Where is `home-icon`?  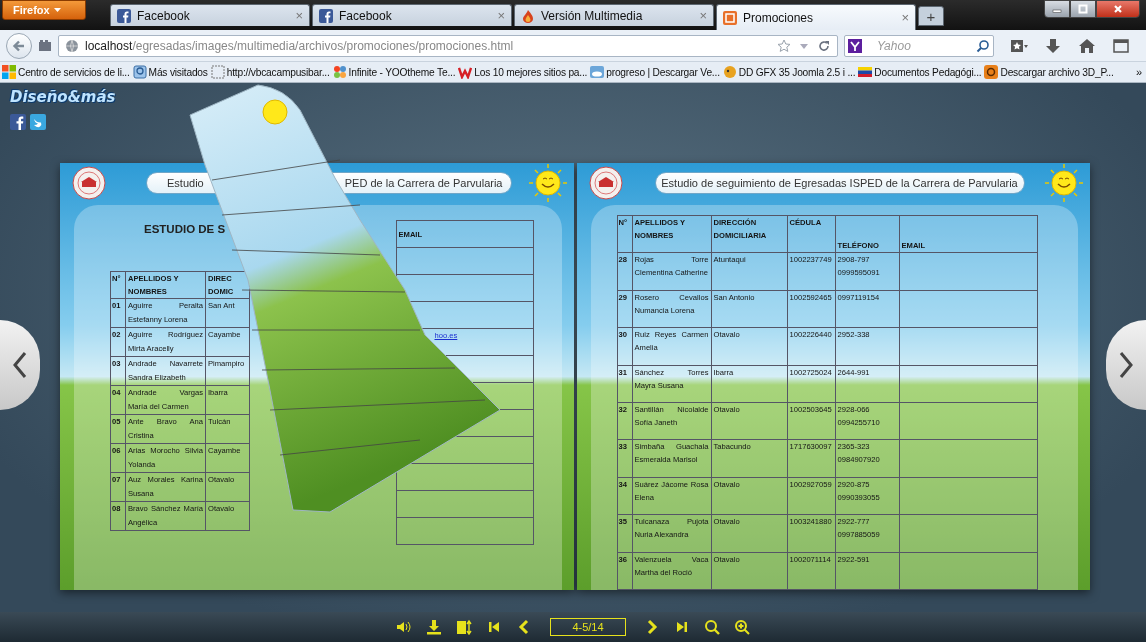 home-icon is located at coordinates (1087, 45).